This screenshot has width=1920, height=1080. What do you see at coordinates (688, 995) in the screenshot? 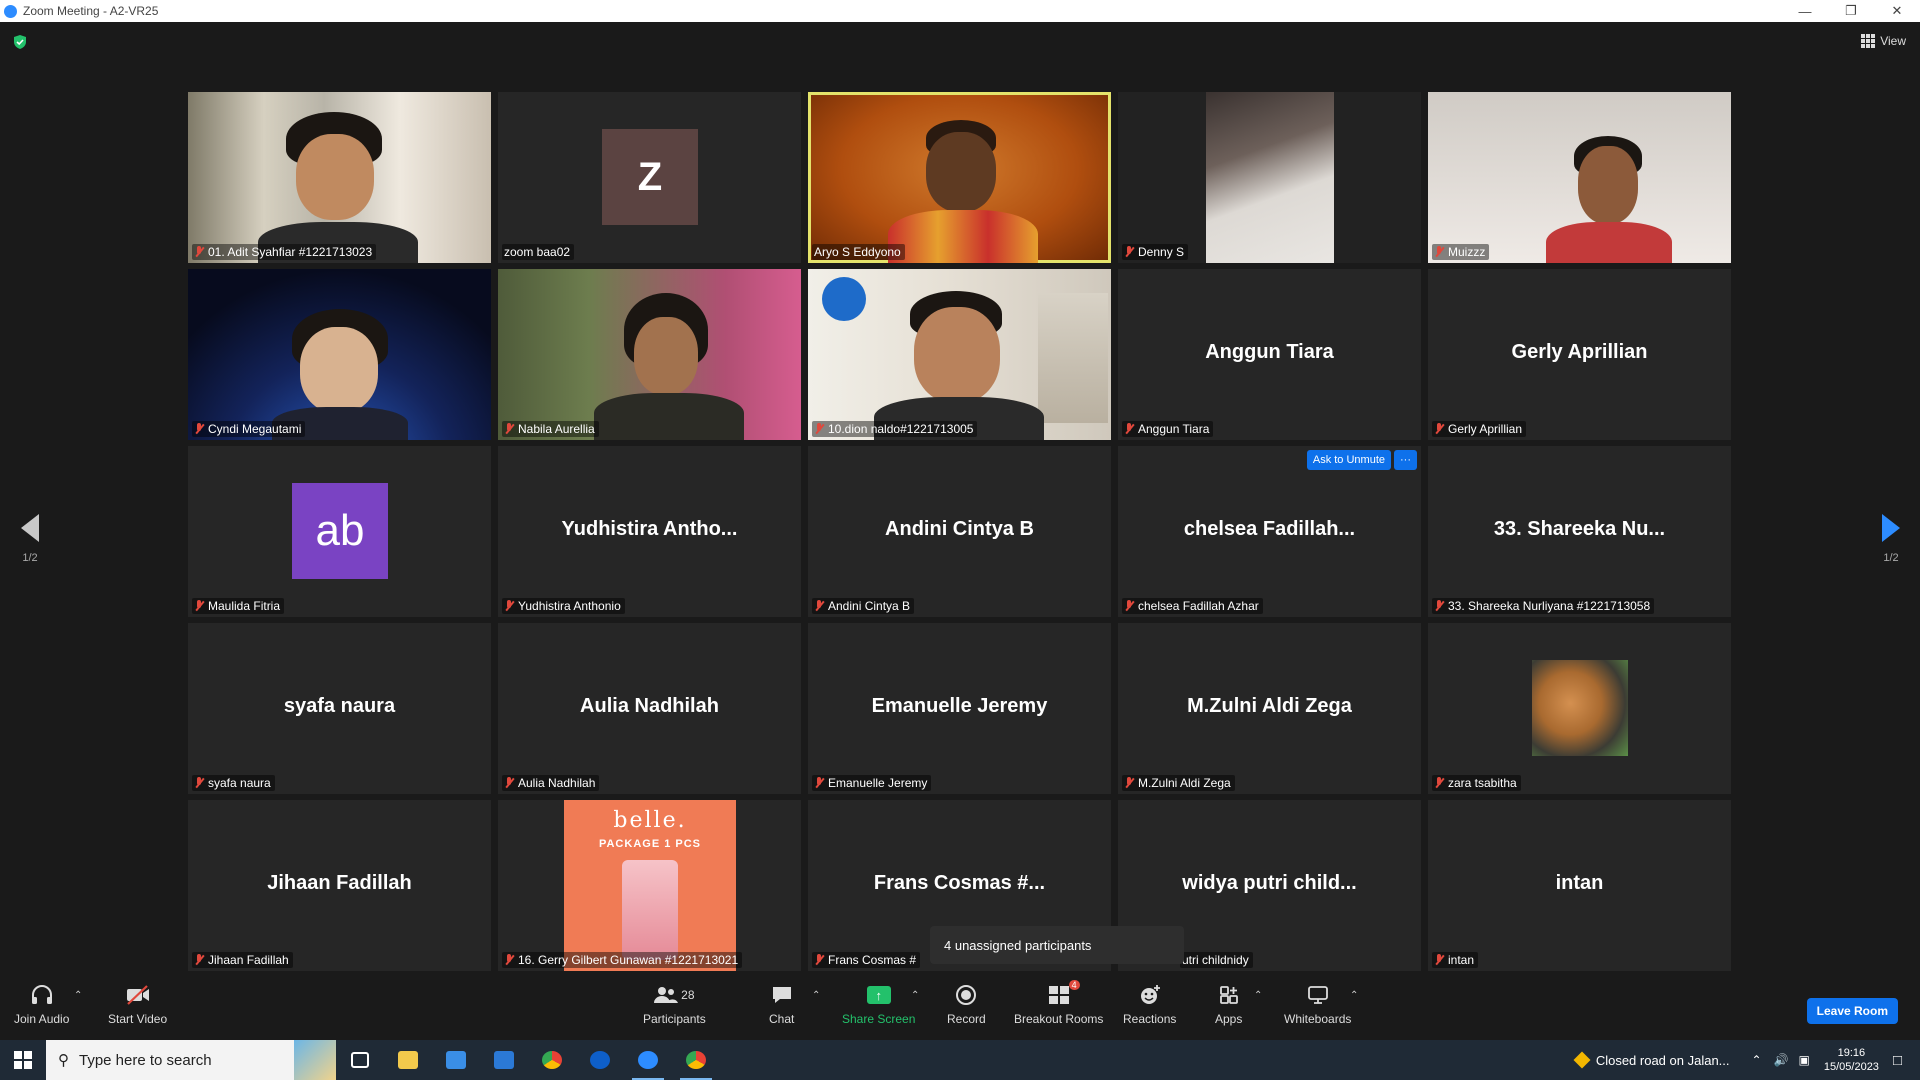
I see `participant-count: 28` at bounding box center [688, 995].